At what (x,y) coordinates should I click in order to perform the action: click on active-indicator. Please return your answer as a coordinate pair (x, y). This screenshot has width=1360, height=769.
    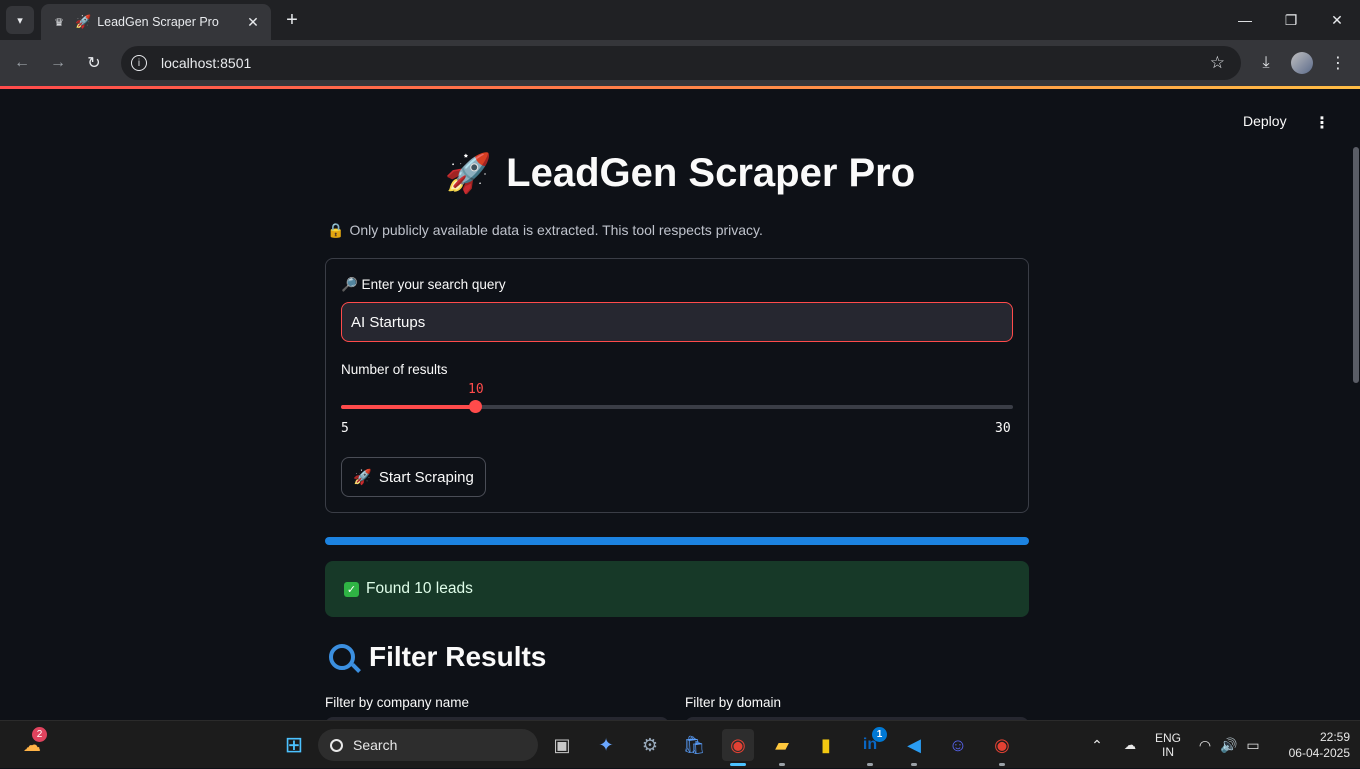
    Looking at the image, I should click on (738, 764).